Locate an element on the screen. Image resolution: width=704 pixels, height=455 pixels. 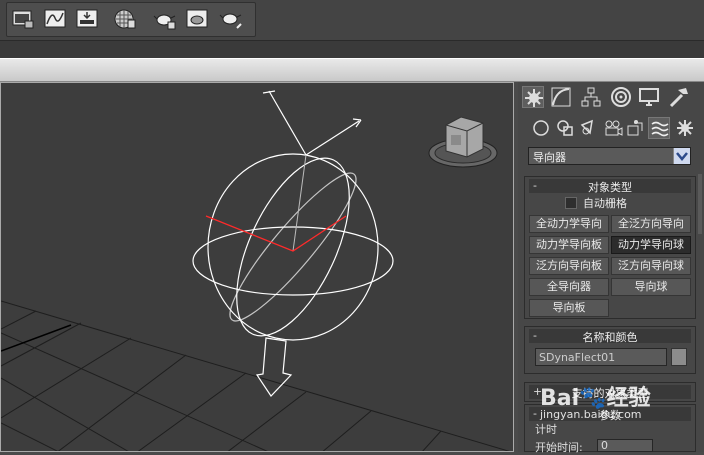
display-tab-icon is located at coordinates (649, 97).